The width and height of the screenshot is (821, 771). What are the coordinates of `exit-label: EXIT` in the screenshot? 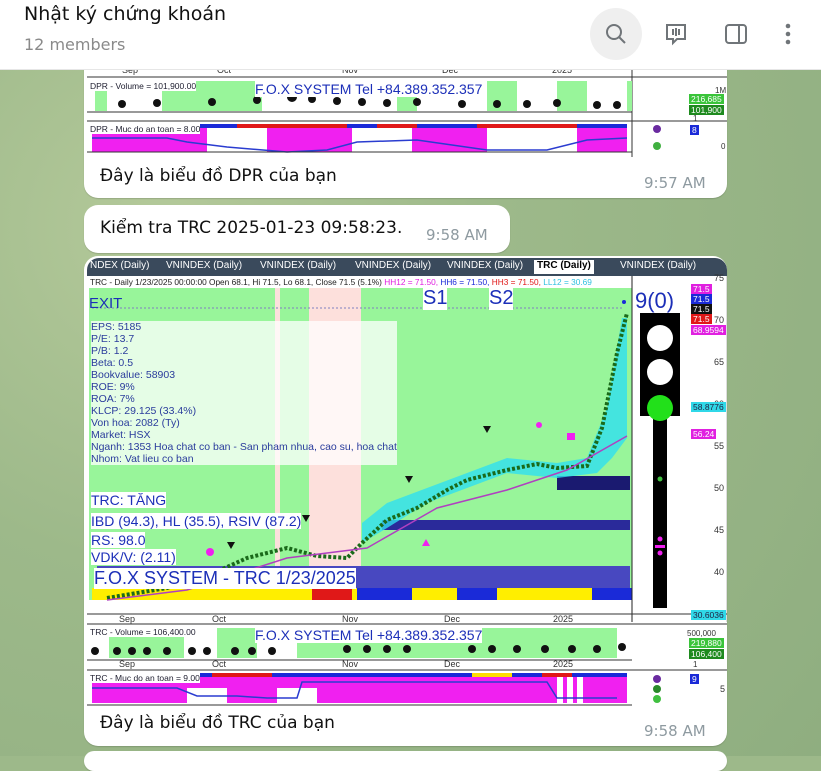 It's located at (106, 303).